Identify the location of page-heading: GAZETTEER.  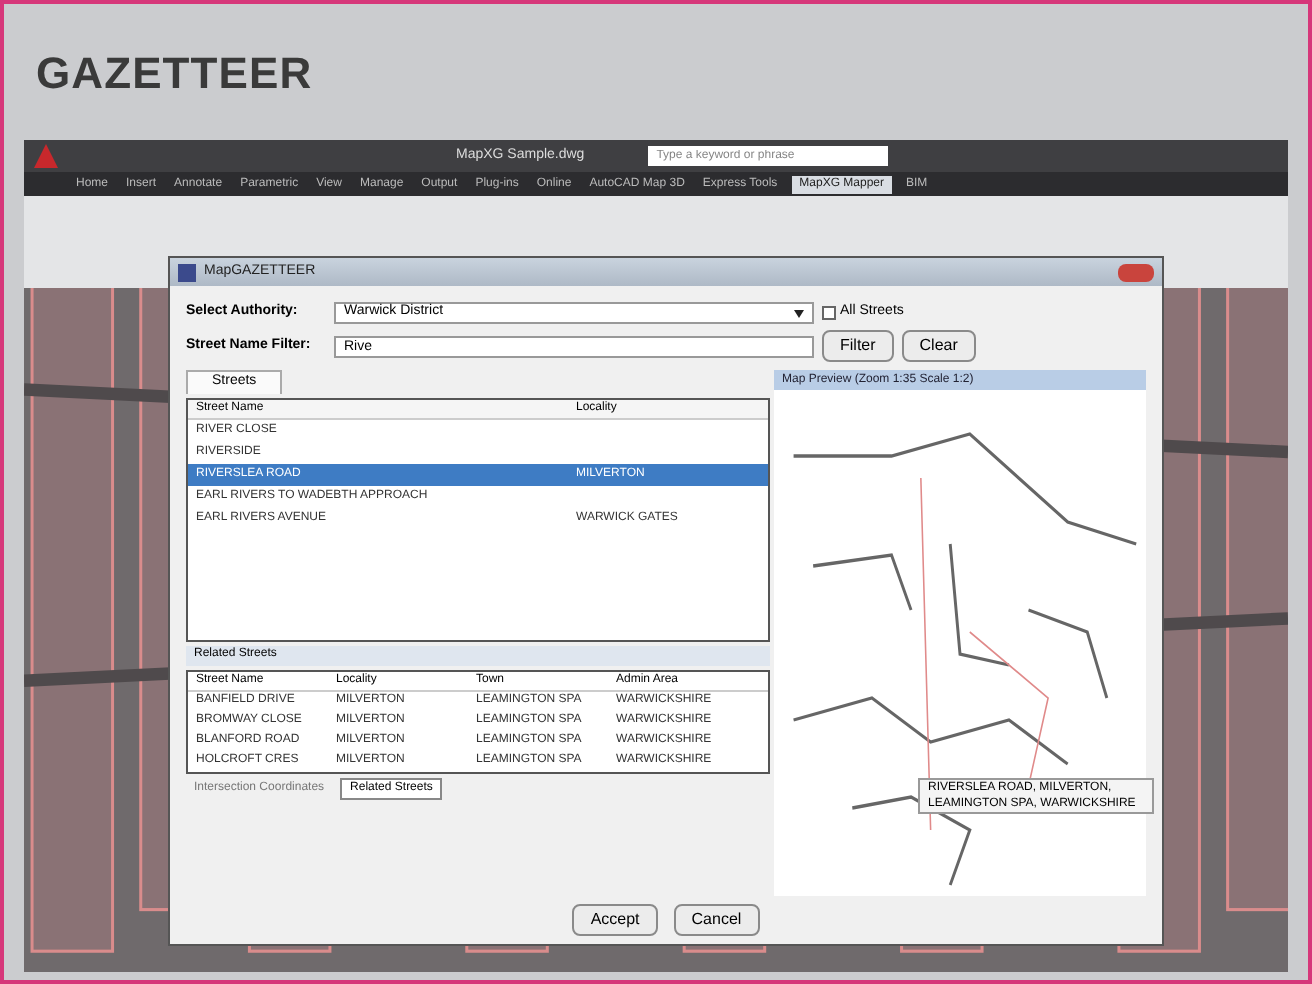
(174, 73).